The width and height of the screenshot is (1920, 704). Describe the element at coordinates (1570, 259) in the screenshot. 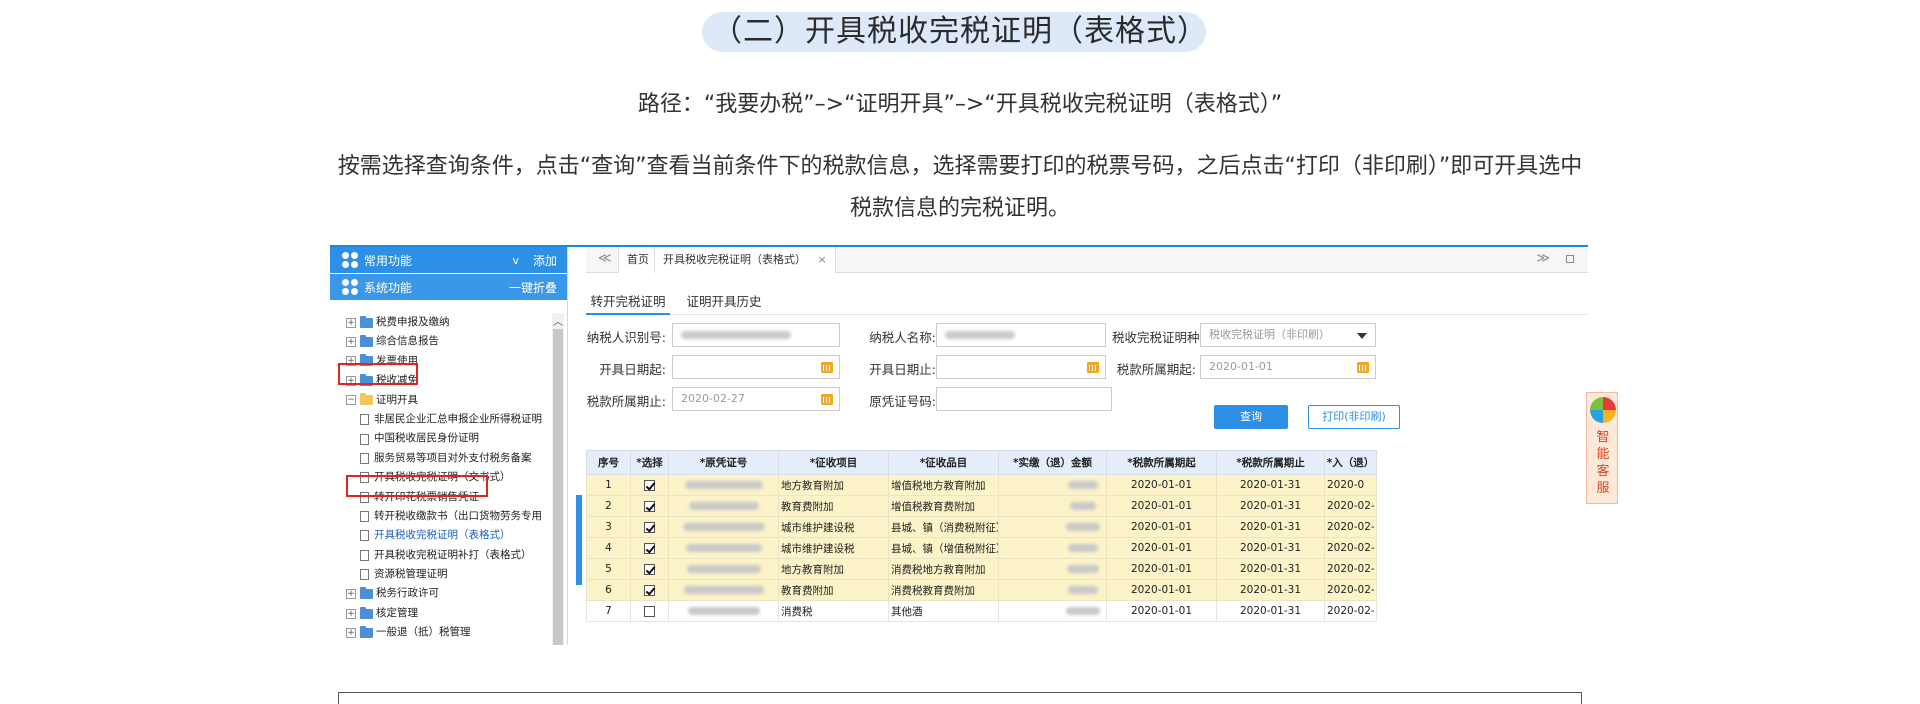

I see `maximize-icon` at that location.